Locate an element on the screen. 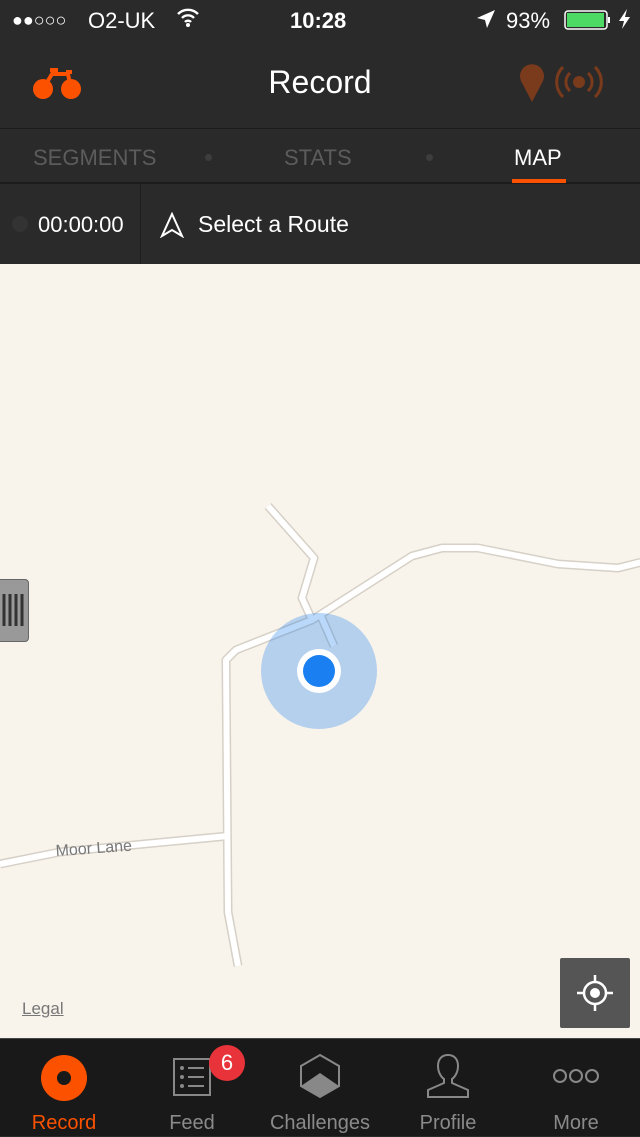  tab-stats: STATS is located at coordinates (318, 158).